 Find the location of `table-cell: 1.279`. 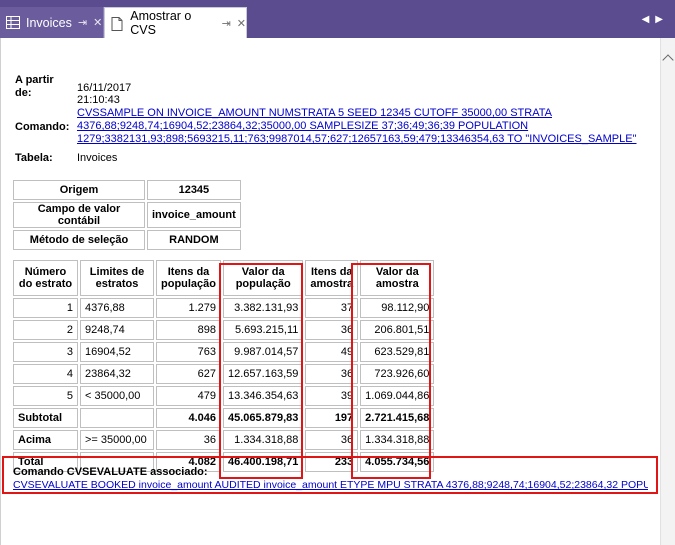

table-cell: 1.279 is located at coordinates (189, 308).